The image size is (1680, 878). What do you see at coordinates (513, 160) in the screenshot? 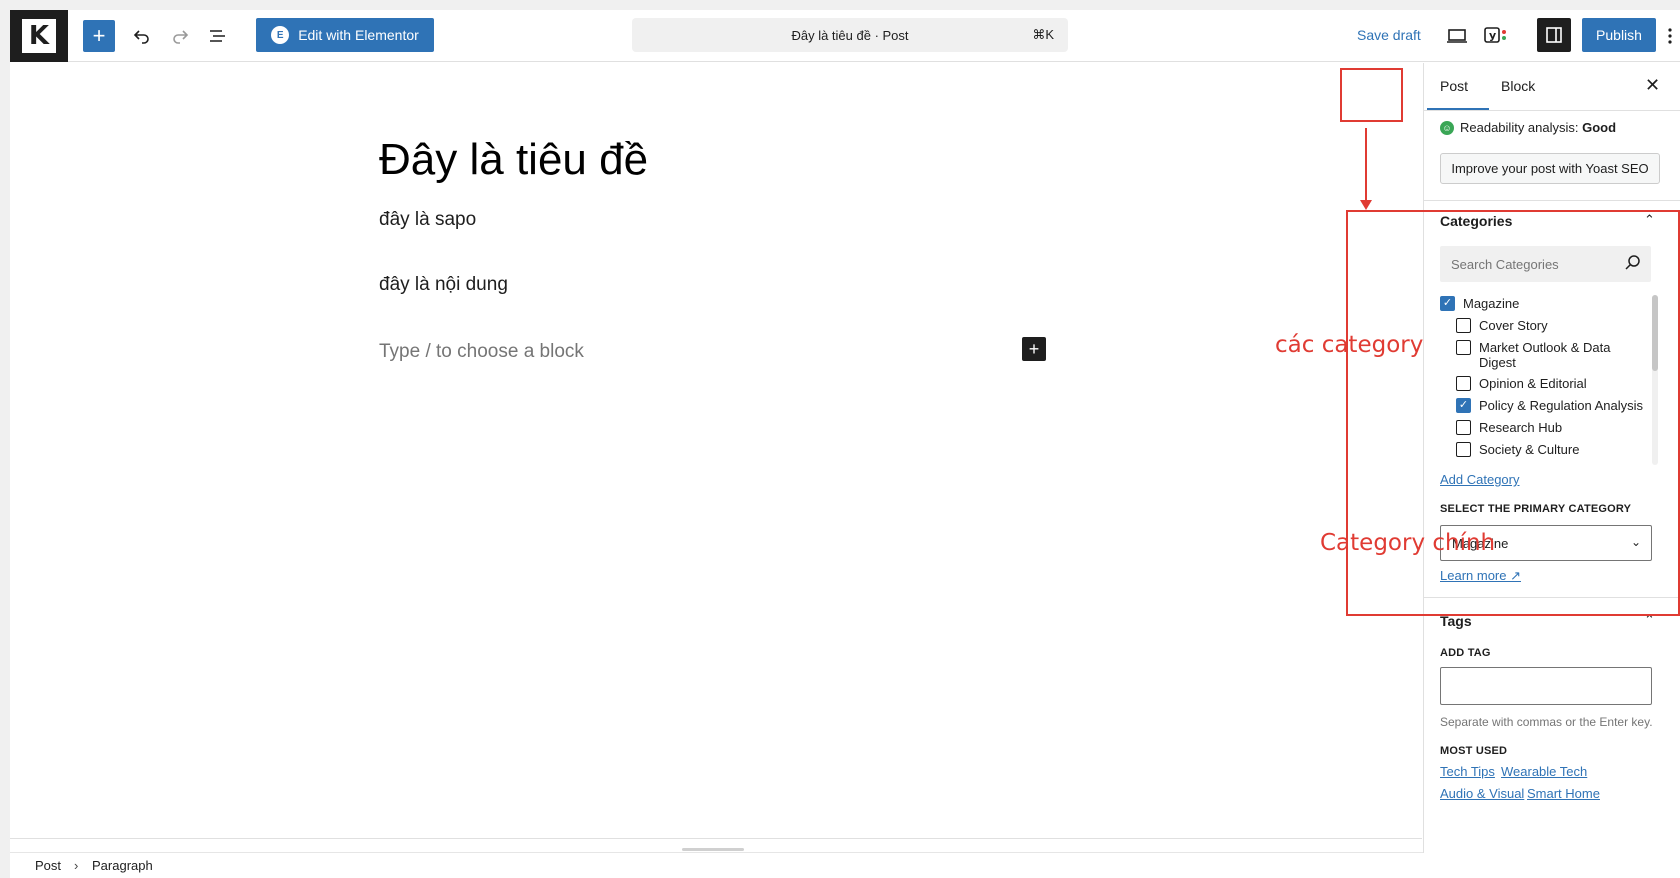
I see `post-title: Đây là tiêu đề` at bounding box center [513, 160].